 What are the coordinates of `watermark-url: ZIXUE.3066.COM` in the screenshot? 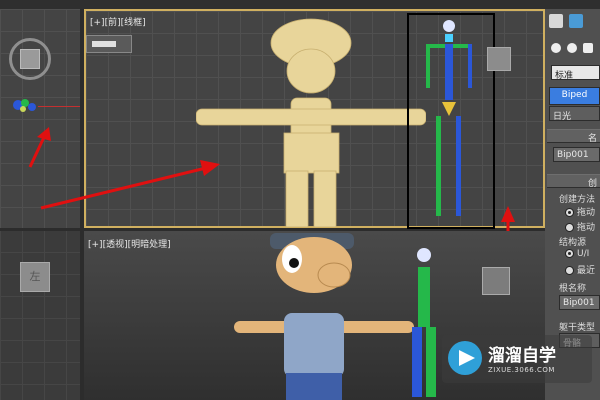 It's located at (521, 370).